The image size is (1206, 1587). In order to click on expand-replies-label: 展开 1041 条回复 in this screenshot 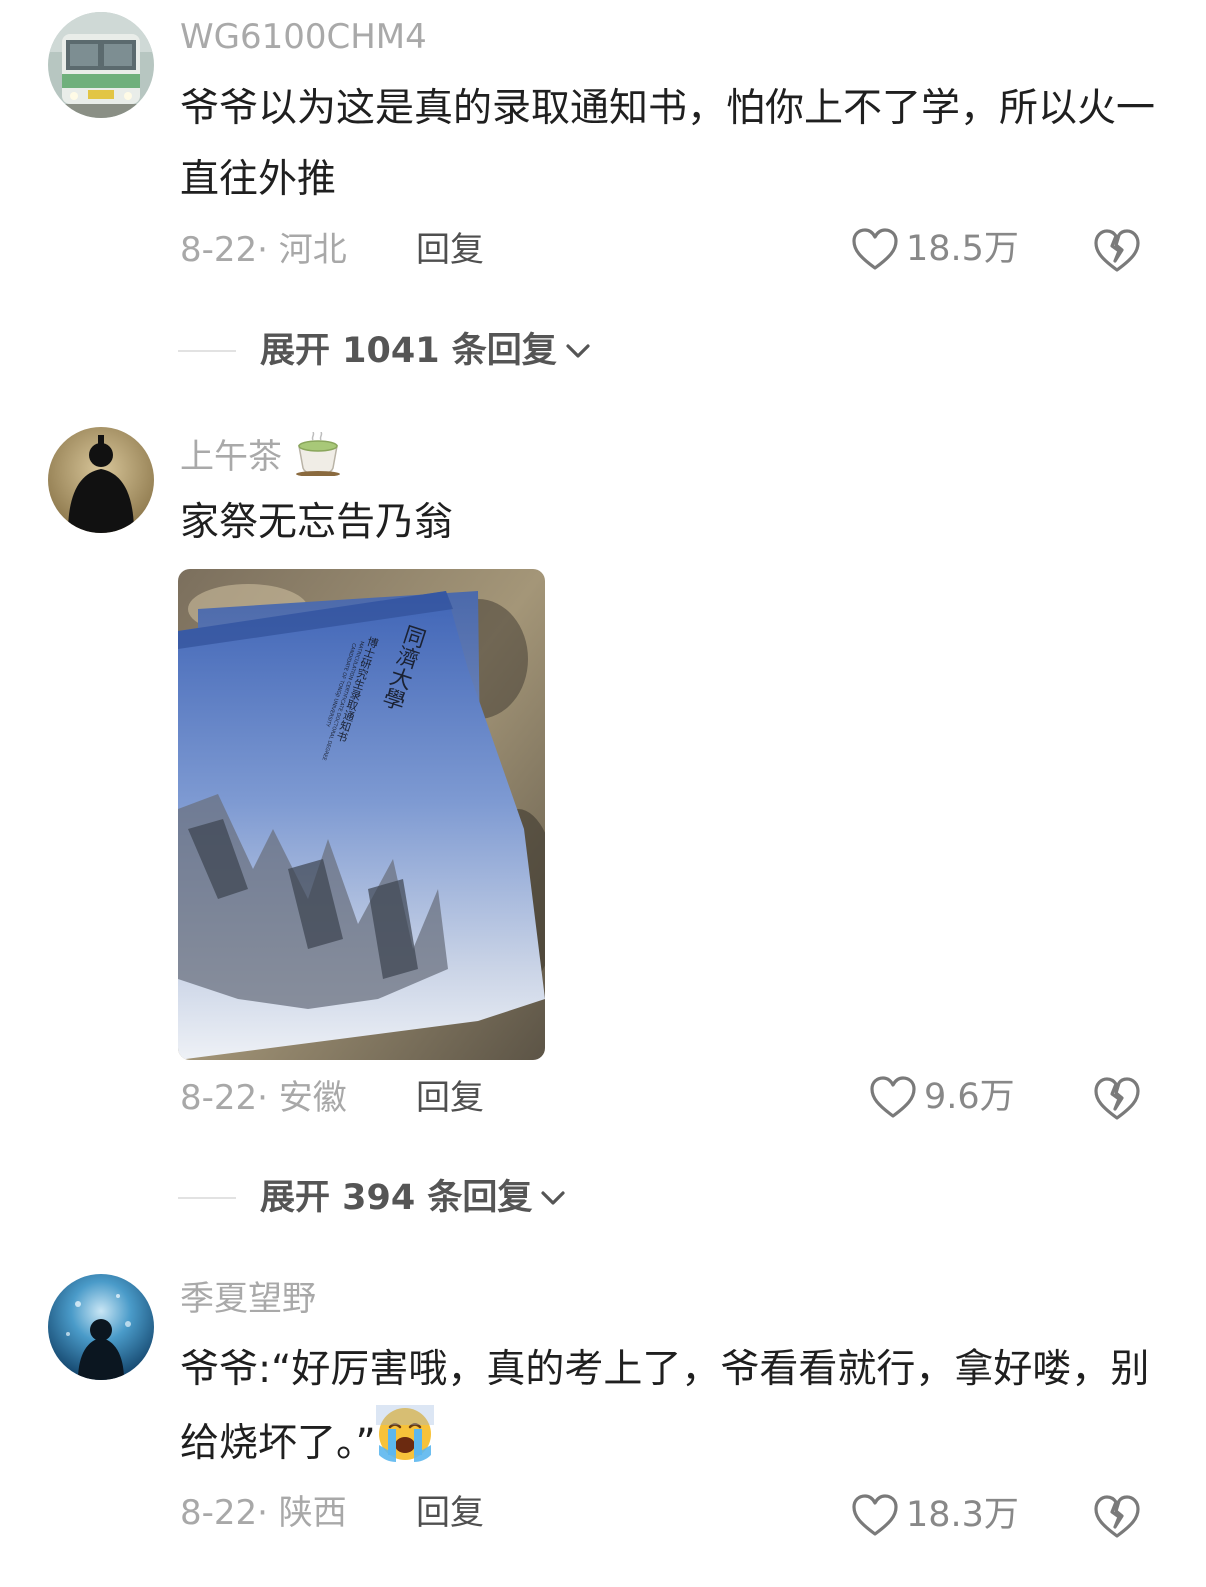, I will do `click(408, 351)`.